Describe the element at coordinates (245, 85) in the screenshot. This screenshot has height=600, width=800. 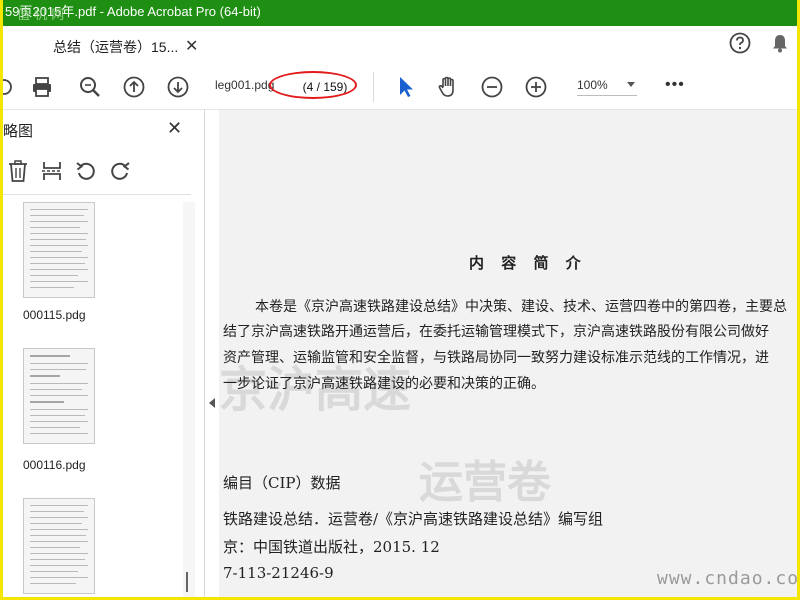
I see `current-file-name: leg001.pdg` at that location.